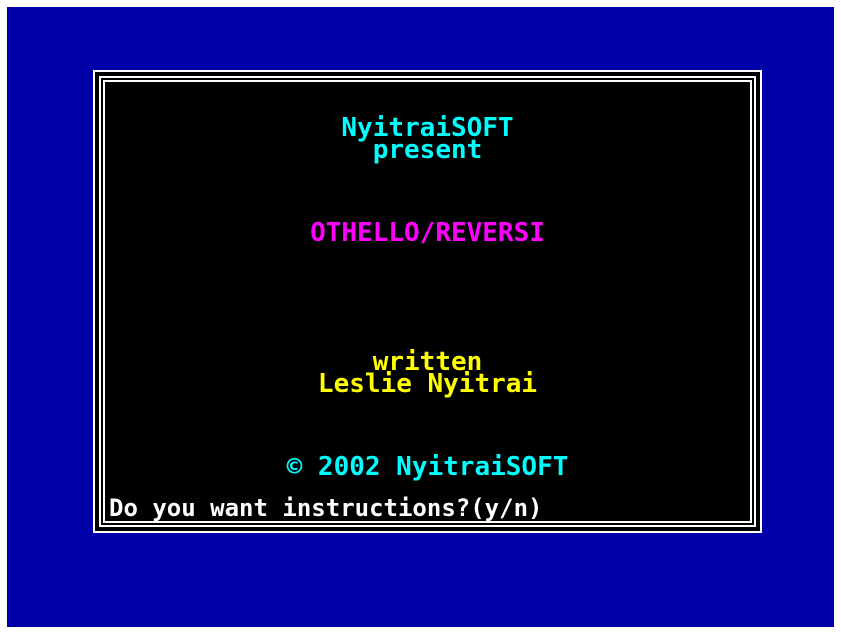 This screenshot has width=841, height=634. Describe the element at coordinates (429, 508) in the screenshot. I see `instructions-prompt: Do you want instructions?(y/n)` at that location.